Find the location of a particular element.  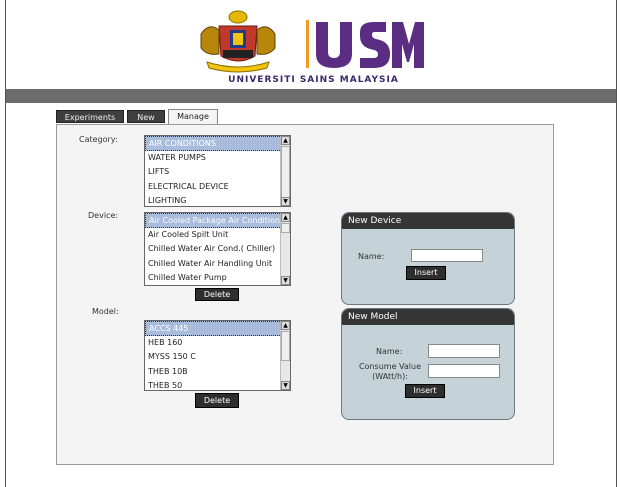

usm-wordmark-logo is located at coordinates (365, 44).